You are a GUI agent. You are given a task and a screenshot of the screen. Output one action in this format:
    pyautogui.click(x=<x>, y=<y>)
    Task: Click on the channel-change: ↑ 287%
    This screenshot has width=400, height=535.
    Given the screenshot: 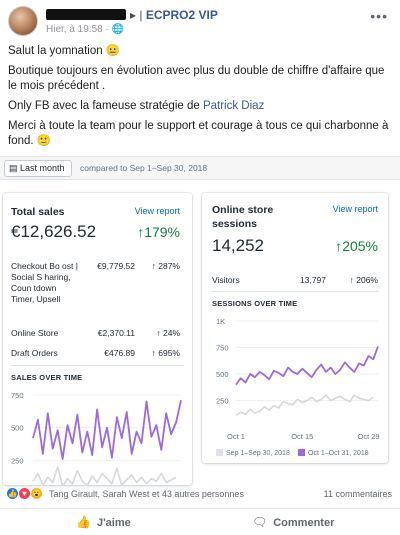 What is the action you would take?
    pyautogui.click(x=165, y=266)
    